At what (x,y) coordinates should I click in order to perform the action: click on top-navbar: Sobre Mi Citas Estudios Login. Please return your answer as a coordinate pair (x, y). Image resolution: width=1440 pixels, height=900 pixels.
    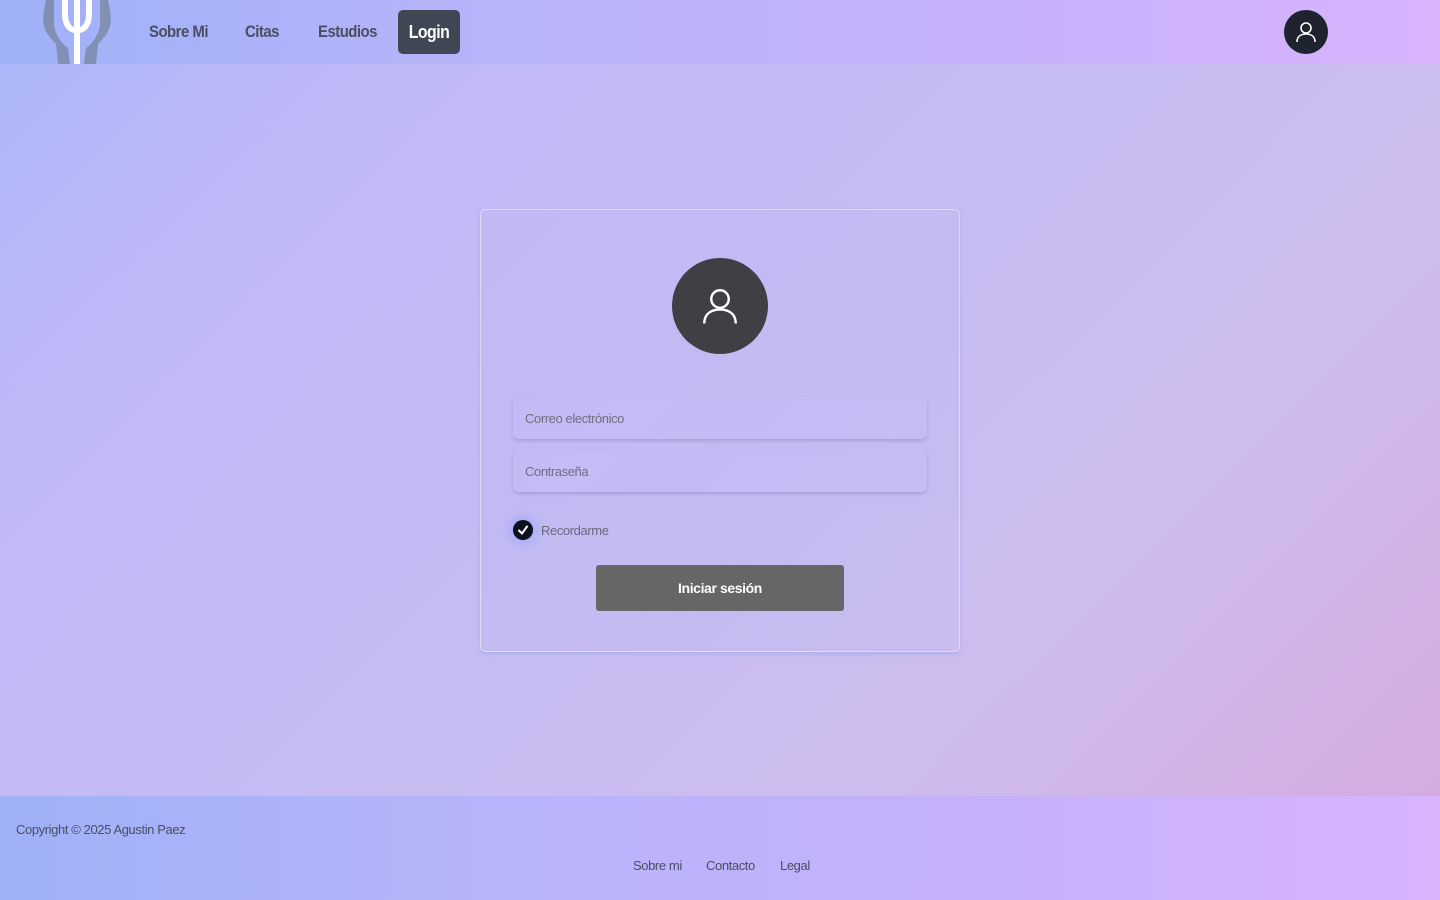
    Looking at the image, I should click on (720, 32).